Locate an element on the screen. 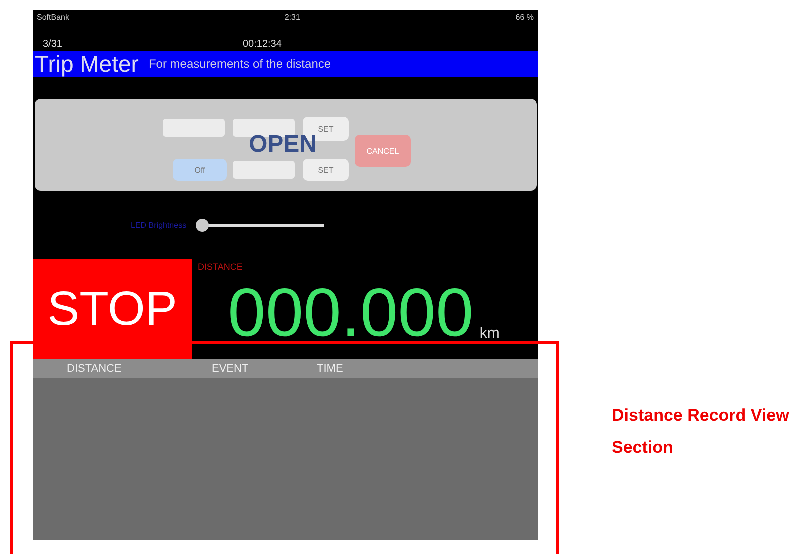 This screenshot has width=800, height=554. set-button: SET is located at coordinates (326, 170).